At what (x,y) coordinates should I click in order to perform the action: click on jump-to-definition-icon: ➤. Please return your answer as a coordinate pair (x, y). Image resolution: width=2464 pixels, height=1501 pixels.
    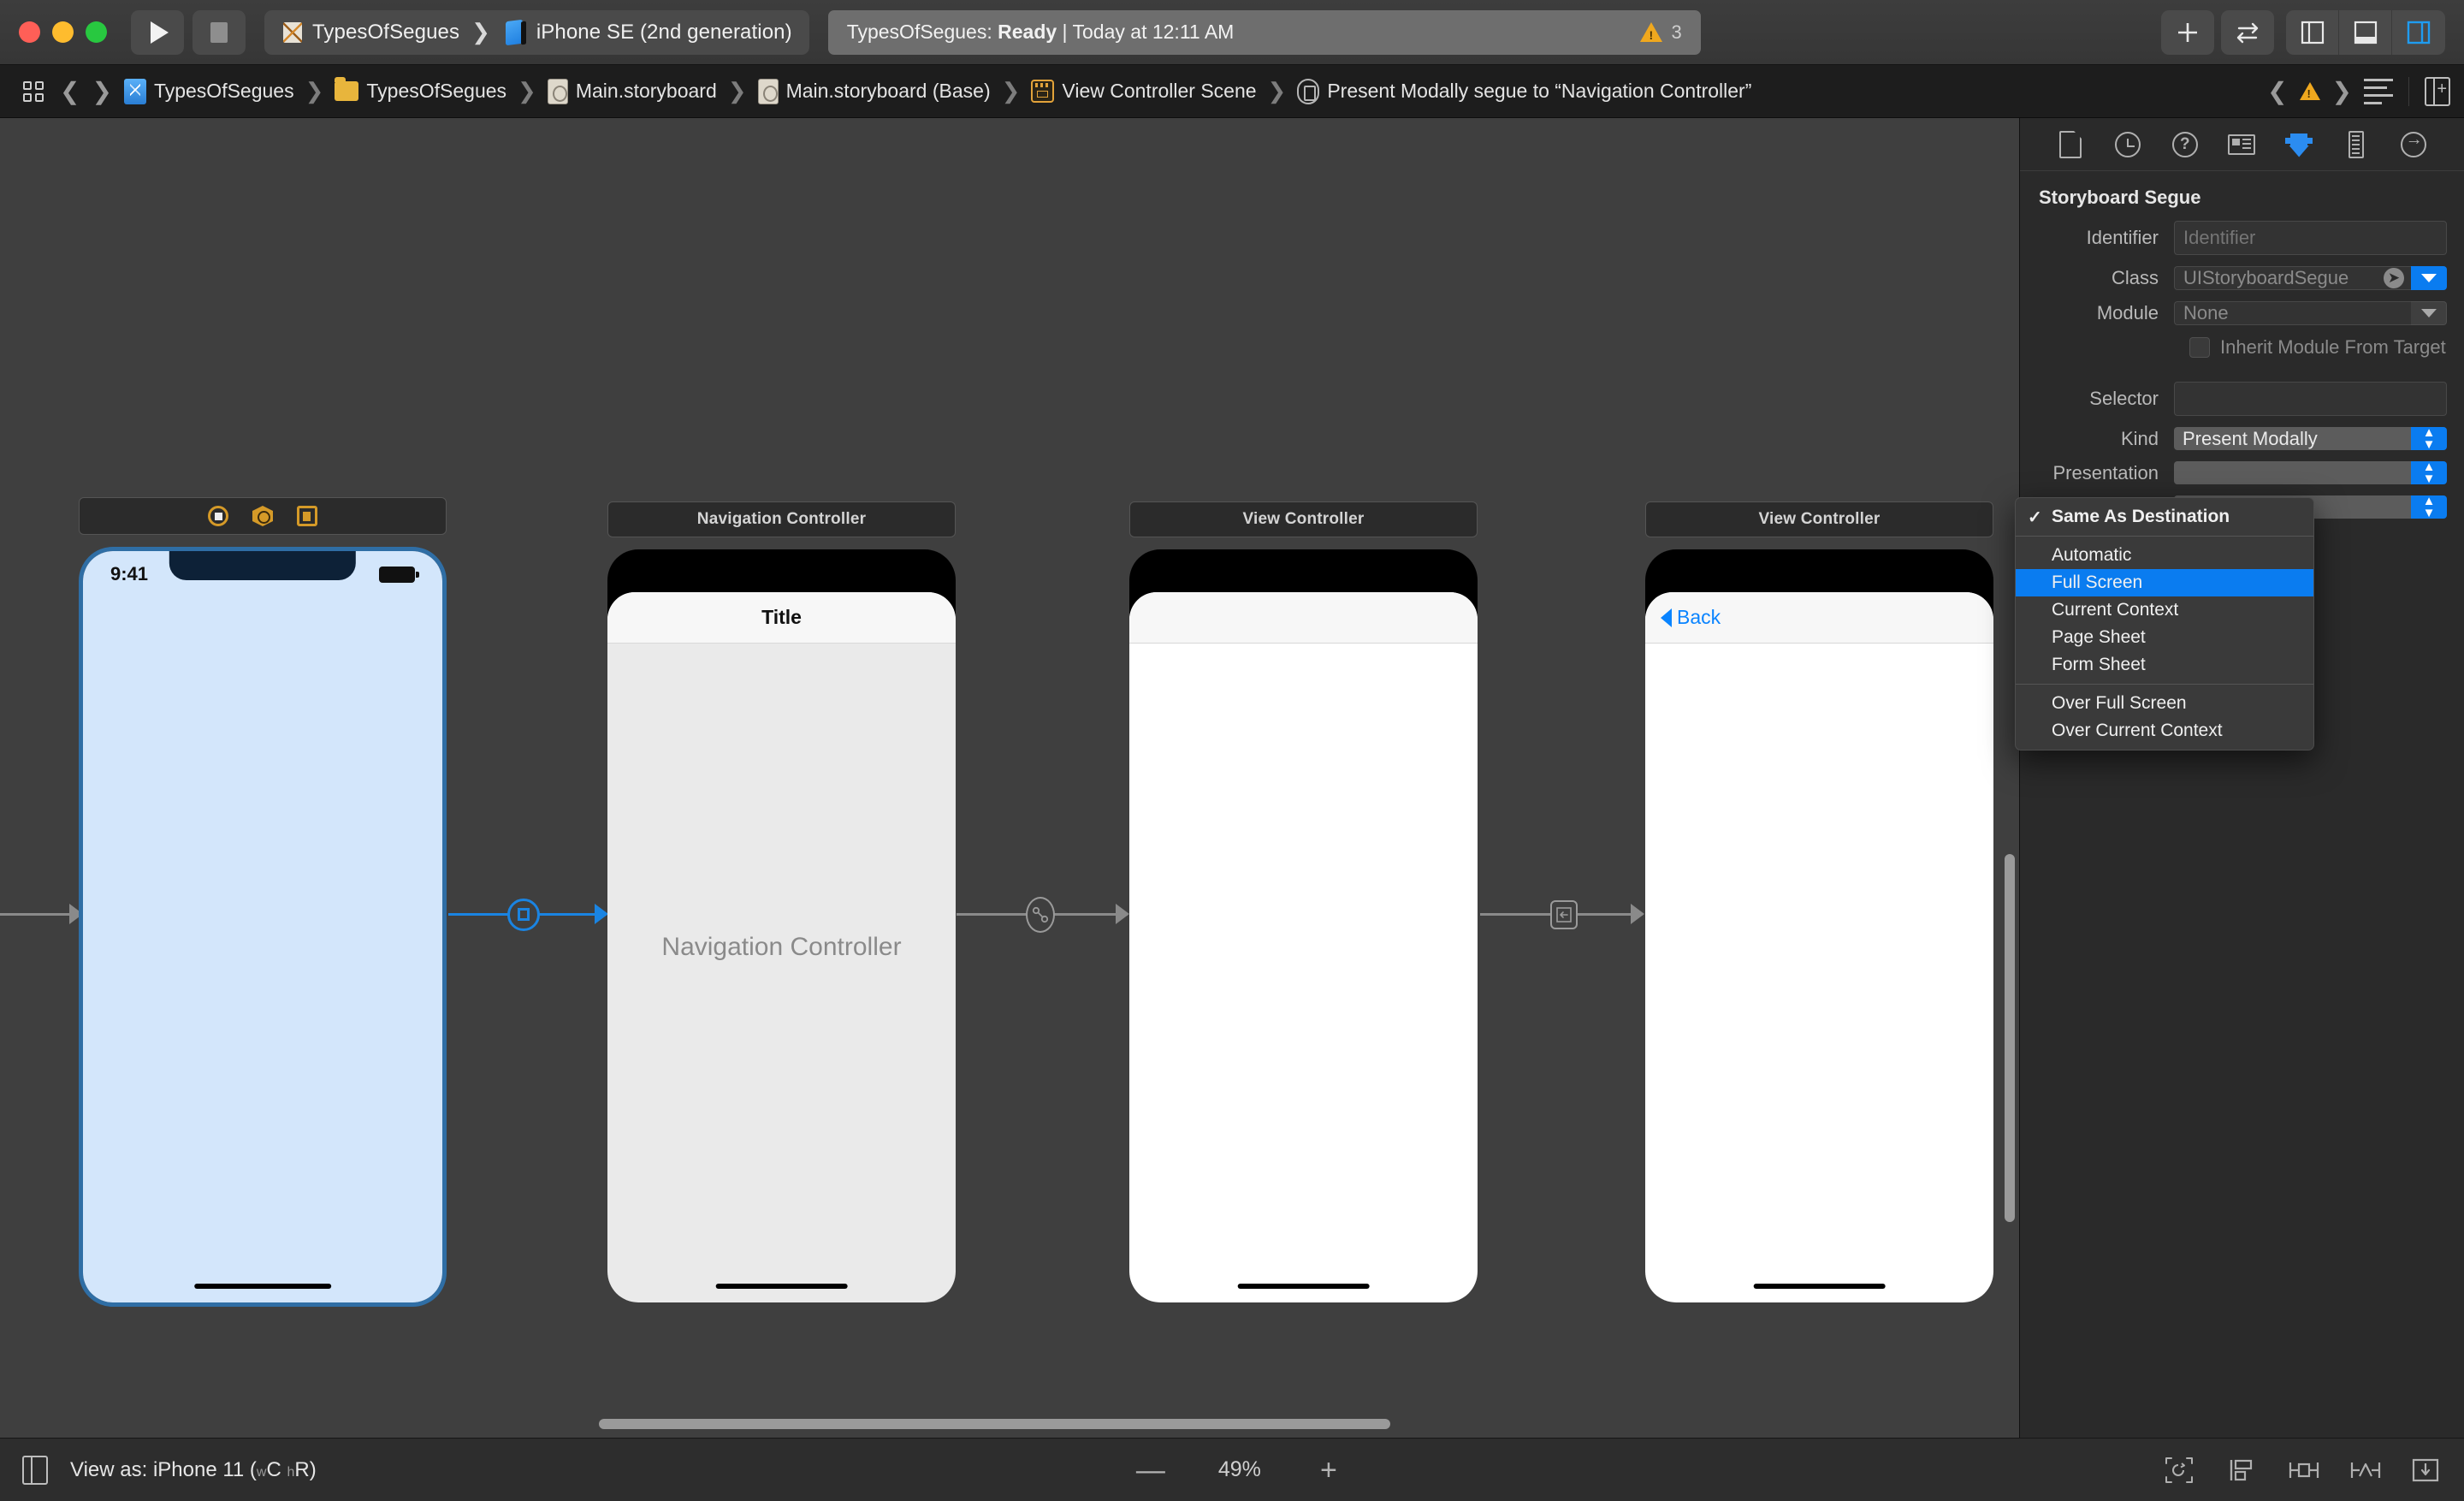
    Looking at the image, I should click on (2394, 278).